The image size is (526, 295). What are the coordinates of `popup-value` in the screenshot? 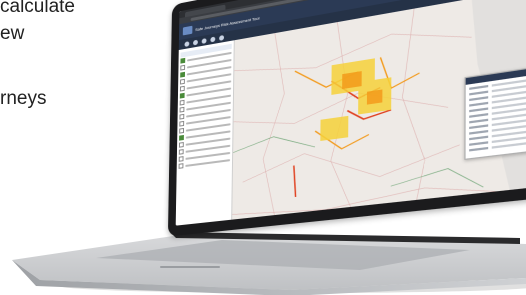 It's located at (508, 145).